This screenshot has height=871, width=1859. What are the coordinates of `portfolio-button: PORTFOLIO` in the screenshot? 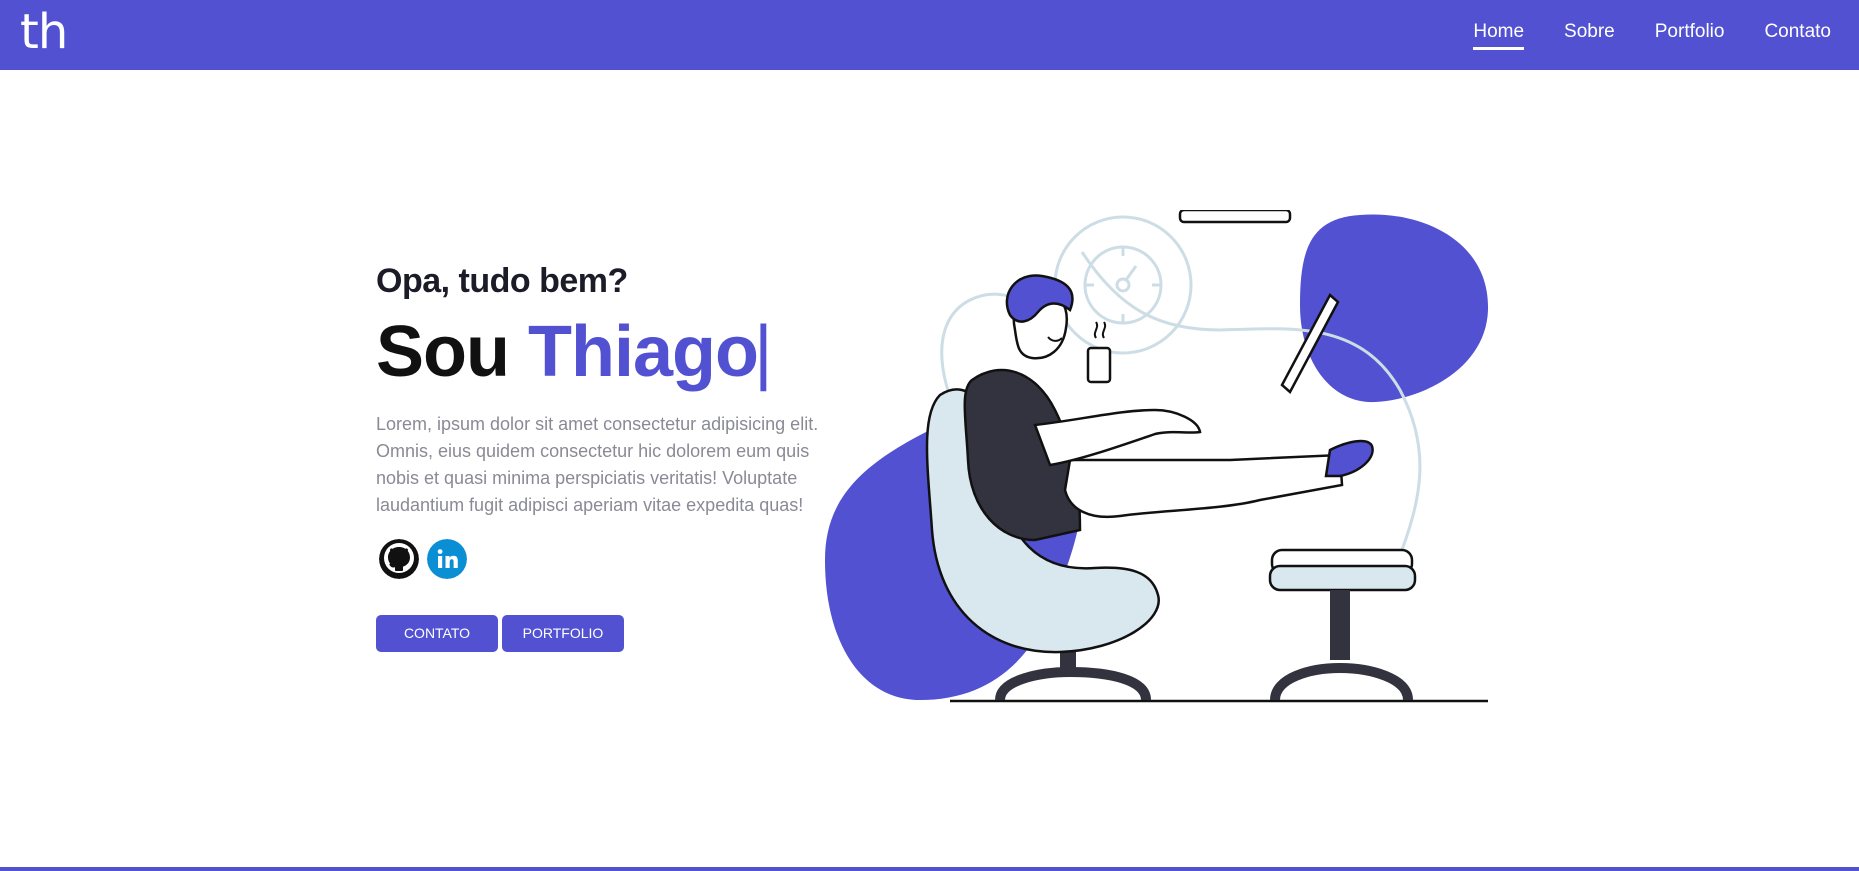 It's located at (563, 633).